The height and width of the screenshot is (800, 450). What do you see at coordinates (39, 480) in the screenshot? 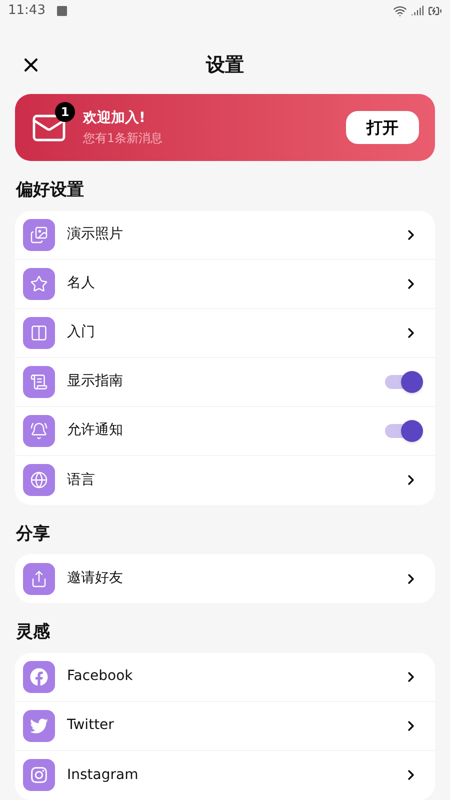
I see `globe-icon` at bounding box center [39, 480].